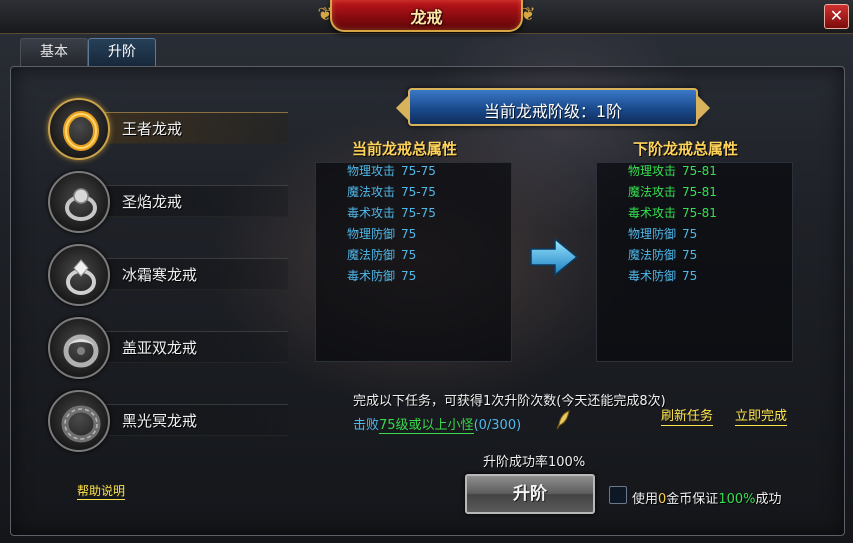 Image resolution: width=853 pixels, height=543 pixels. What do you see at coordinates (509, 401) in the screenshot?
I see `task-description: 完成以下任务，可获得1次升阶次数(今天还能完成8次)` at bounding box center [509, 401].